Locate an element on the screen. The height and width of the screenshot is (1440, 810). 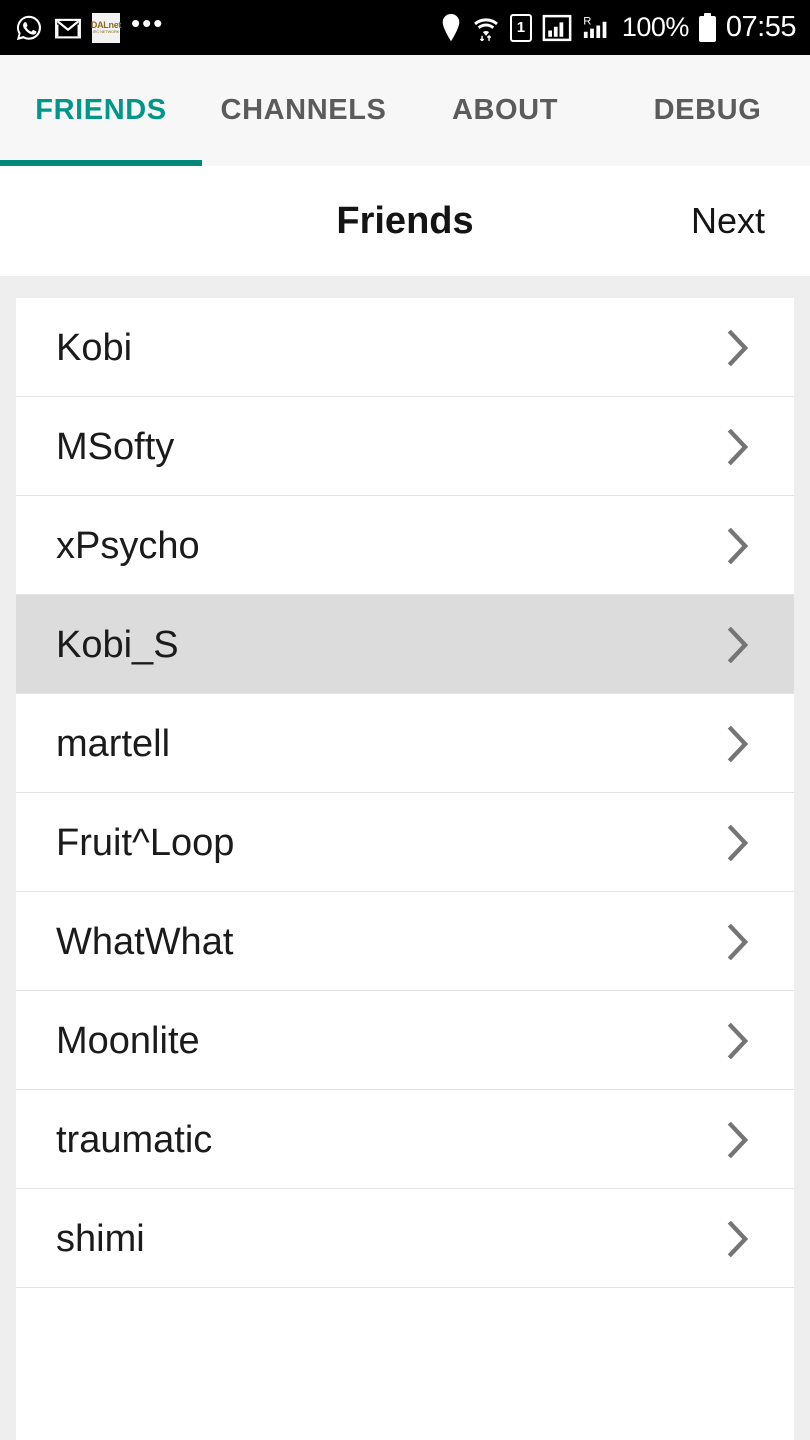
row-divider is located at coordinates (405, 1287).